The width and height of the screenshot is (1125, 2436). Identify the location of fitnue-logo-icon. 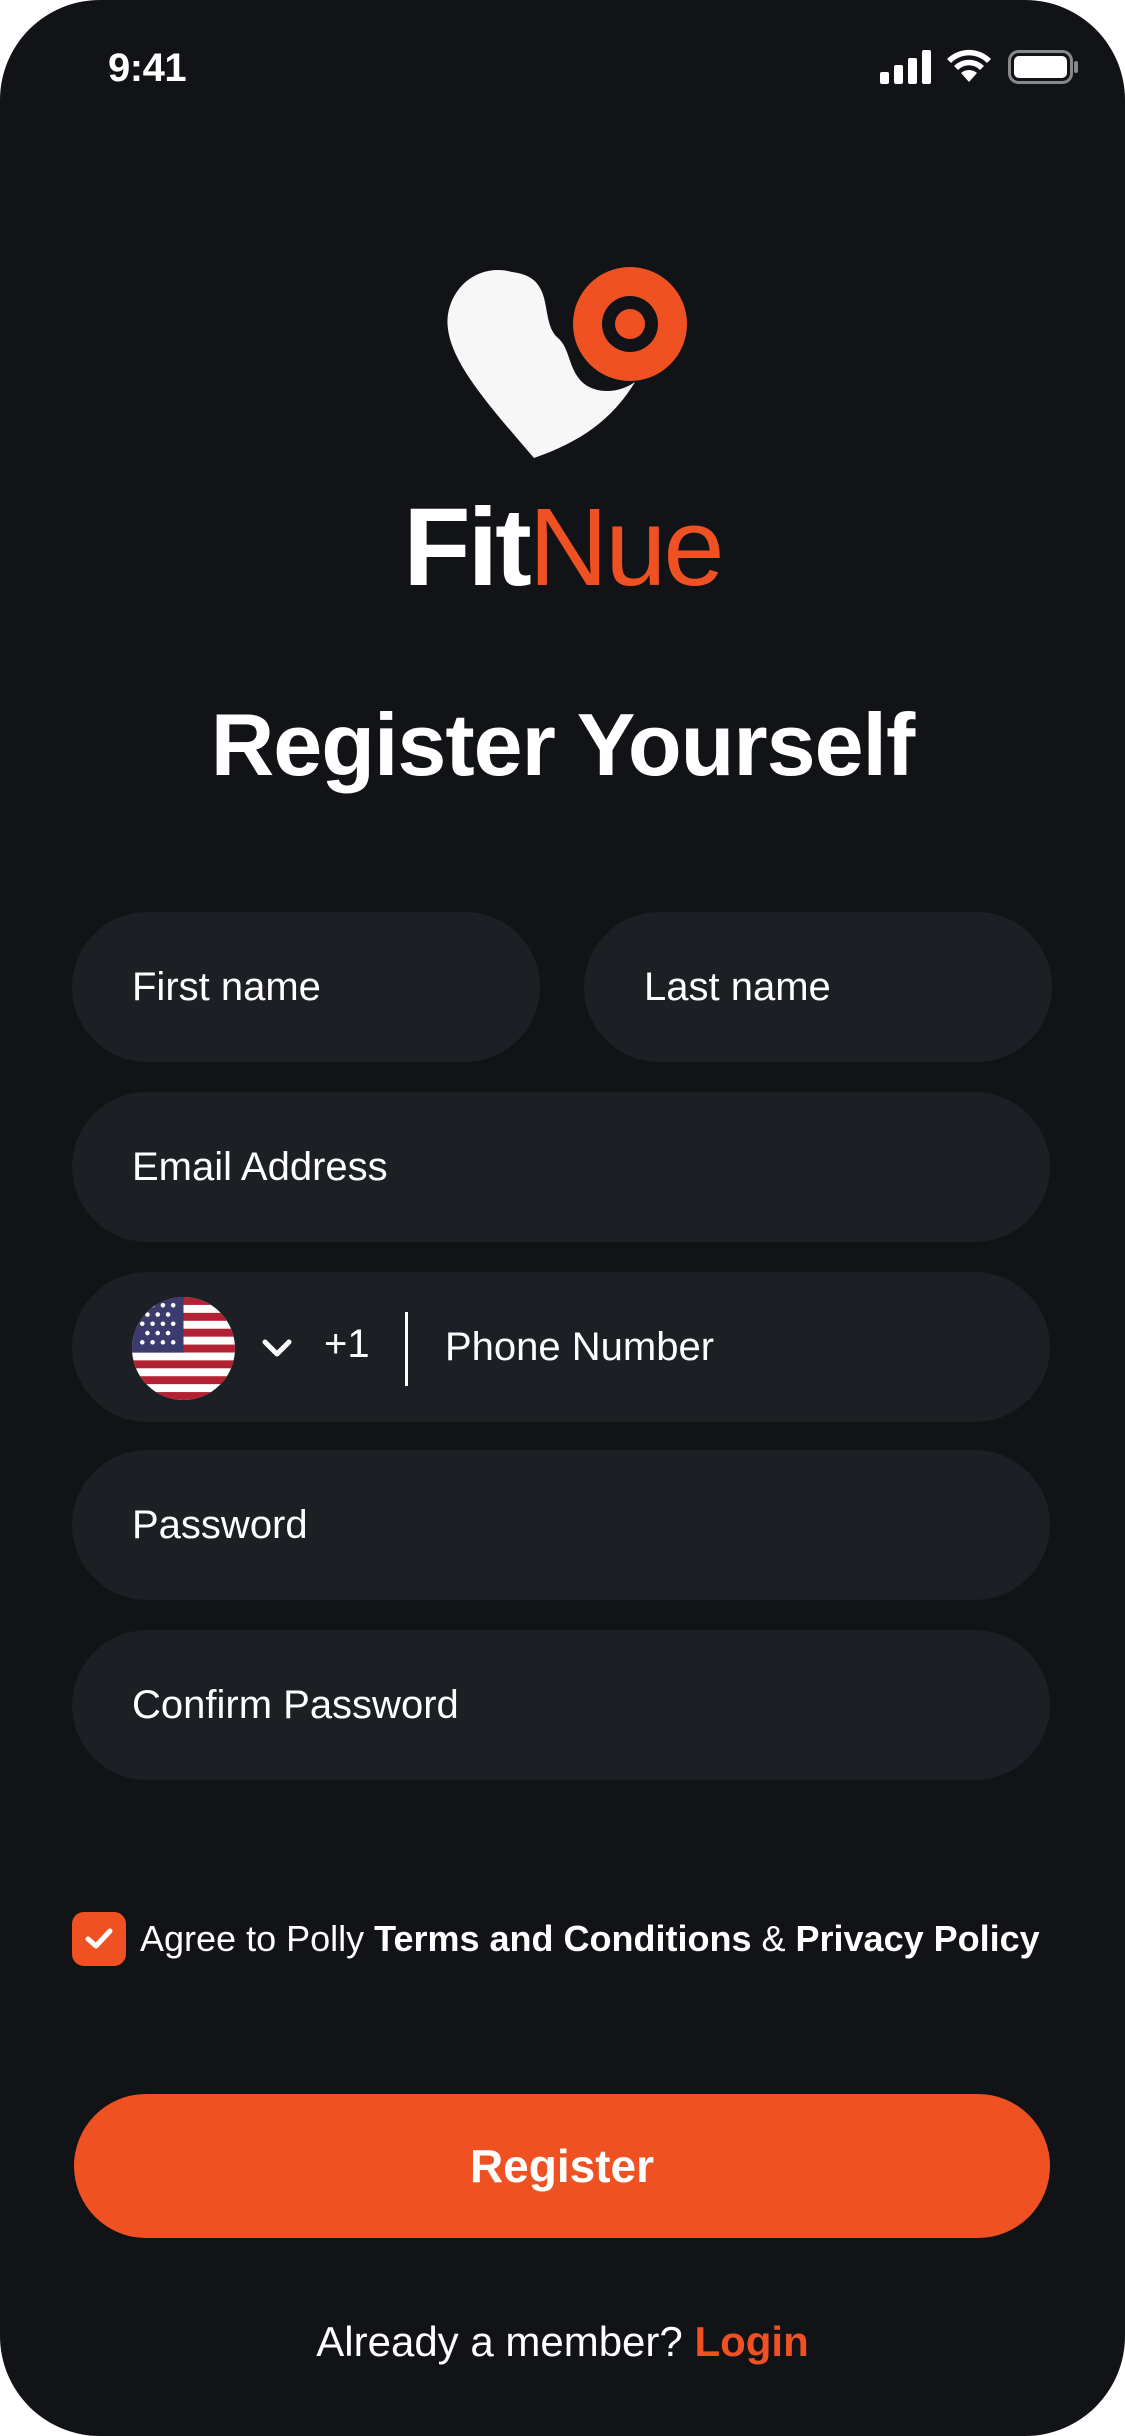
(567, 362).